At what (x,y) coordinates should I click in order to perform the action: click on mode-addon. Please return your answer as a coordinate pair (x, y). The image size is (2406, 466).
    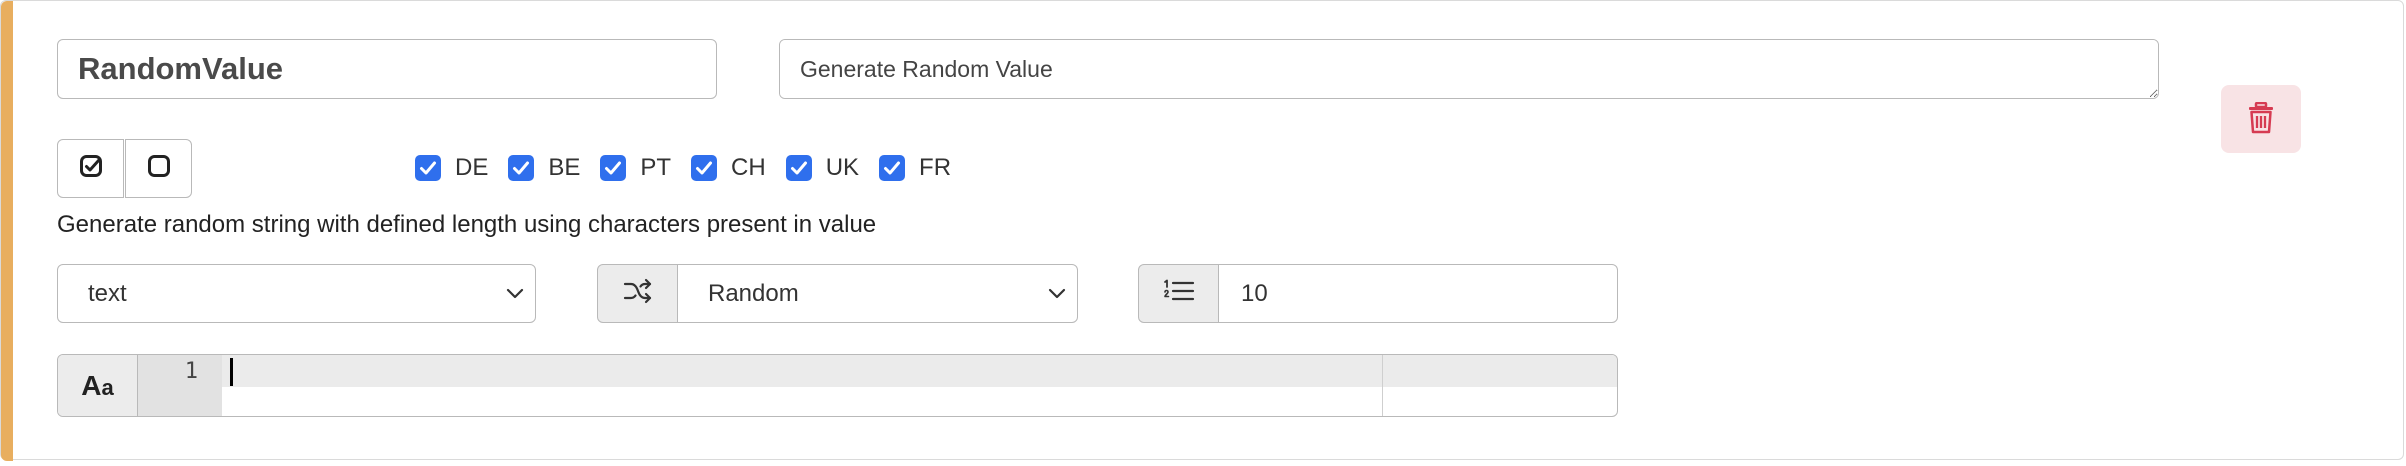
    Looking at the image, I should click on (637, 293).